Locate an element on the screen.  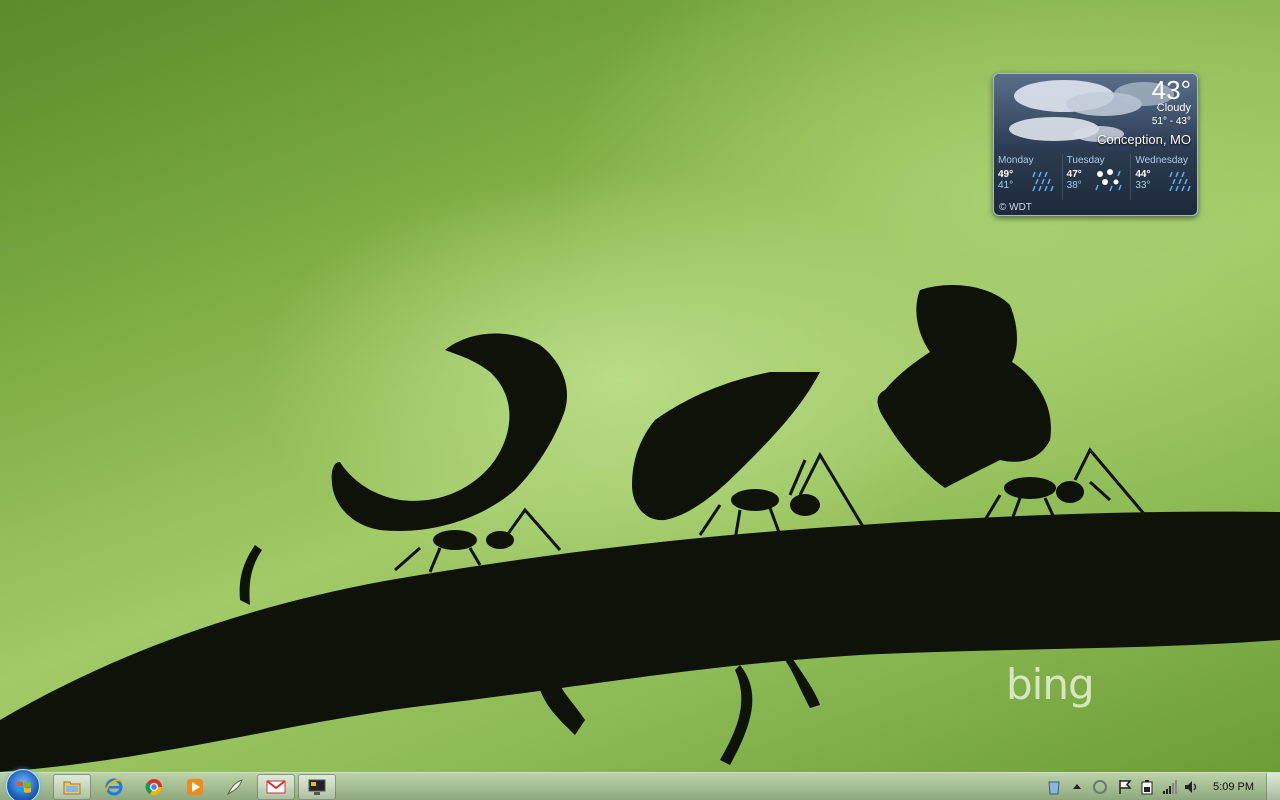
show-hidden-icon is located at coordinates (1077, 786).